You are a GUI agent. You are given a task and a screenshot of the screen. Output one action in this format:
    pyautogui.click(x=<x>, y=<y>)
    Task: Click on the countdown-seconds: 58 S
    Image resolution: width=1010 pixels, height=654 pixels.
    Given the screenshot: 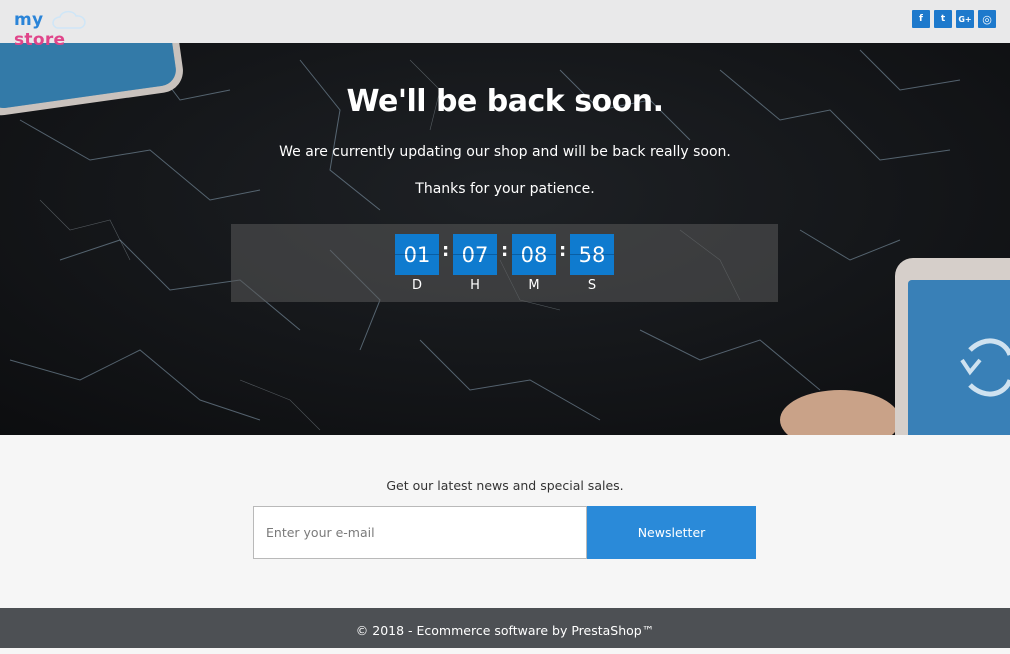 What is the action you would take?
    pyautogui.click(x=592, y=263)
    